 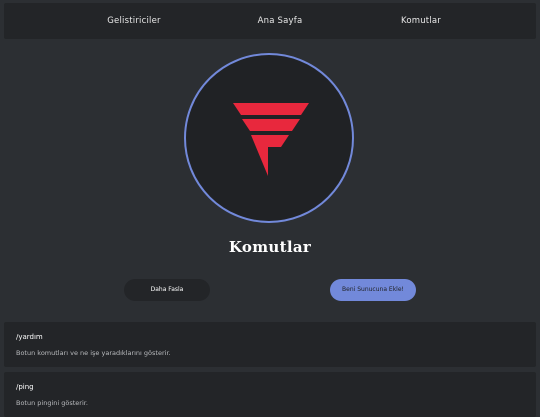 What do you see at coordinates (167, 290) in the screenshot?
I see `more-button: Daha Fasla` at bounding box center [167, 290].